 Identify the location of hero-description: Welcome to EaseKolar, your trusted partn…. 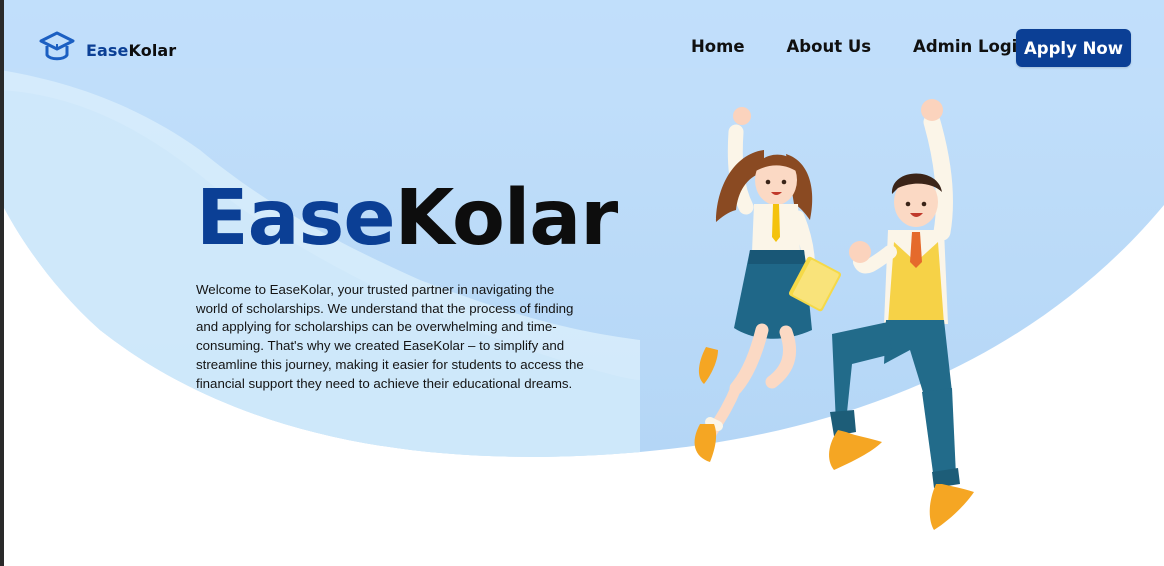
(390, 336).